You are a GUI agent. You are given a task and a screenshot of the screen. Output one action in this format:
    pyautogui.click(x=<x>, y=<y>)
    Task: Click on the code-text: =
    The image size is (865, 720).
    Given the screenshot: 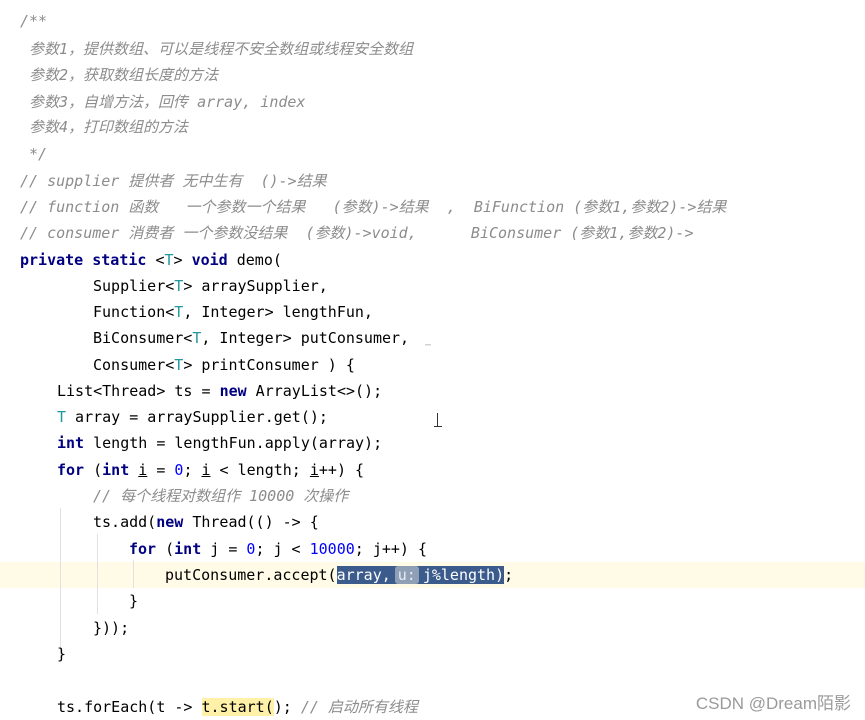 What is the action you would take?
    pyautogui.click(x=161, y=470)
    